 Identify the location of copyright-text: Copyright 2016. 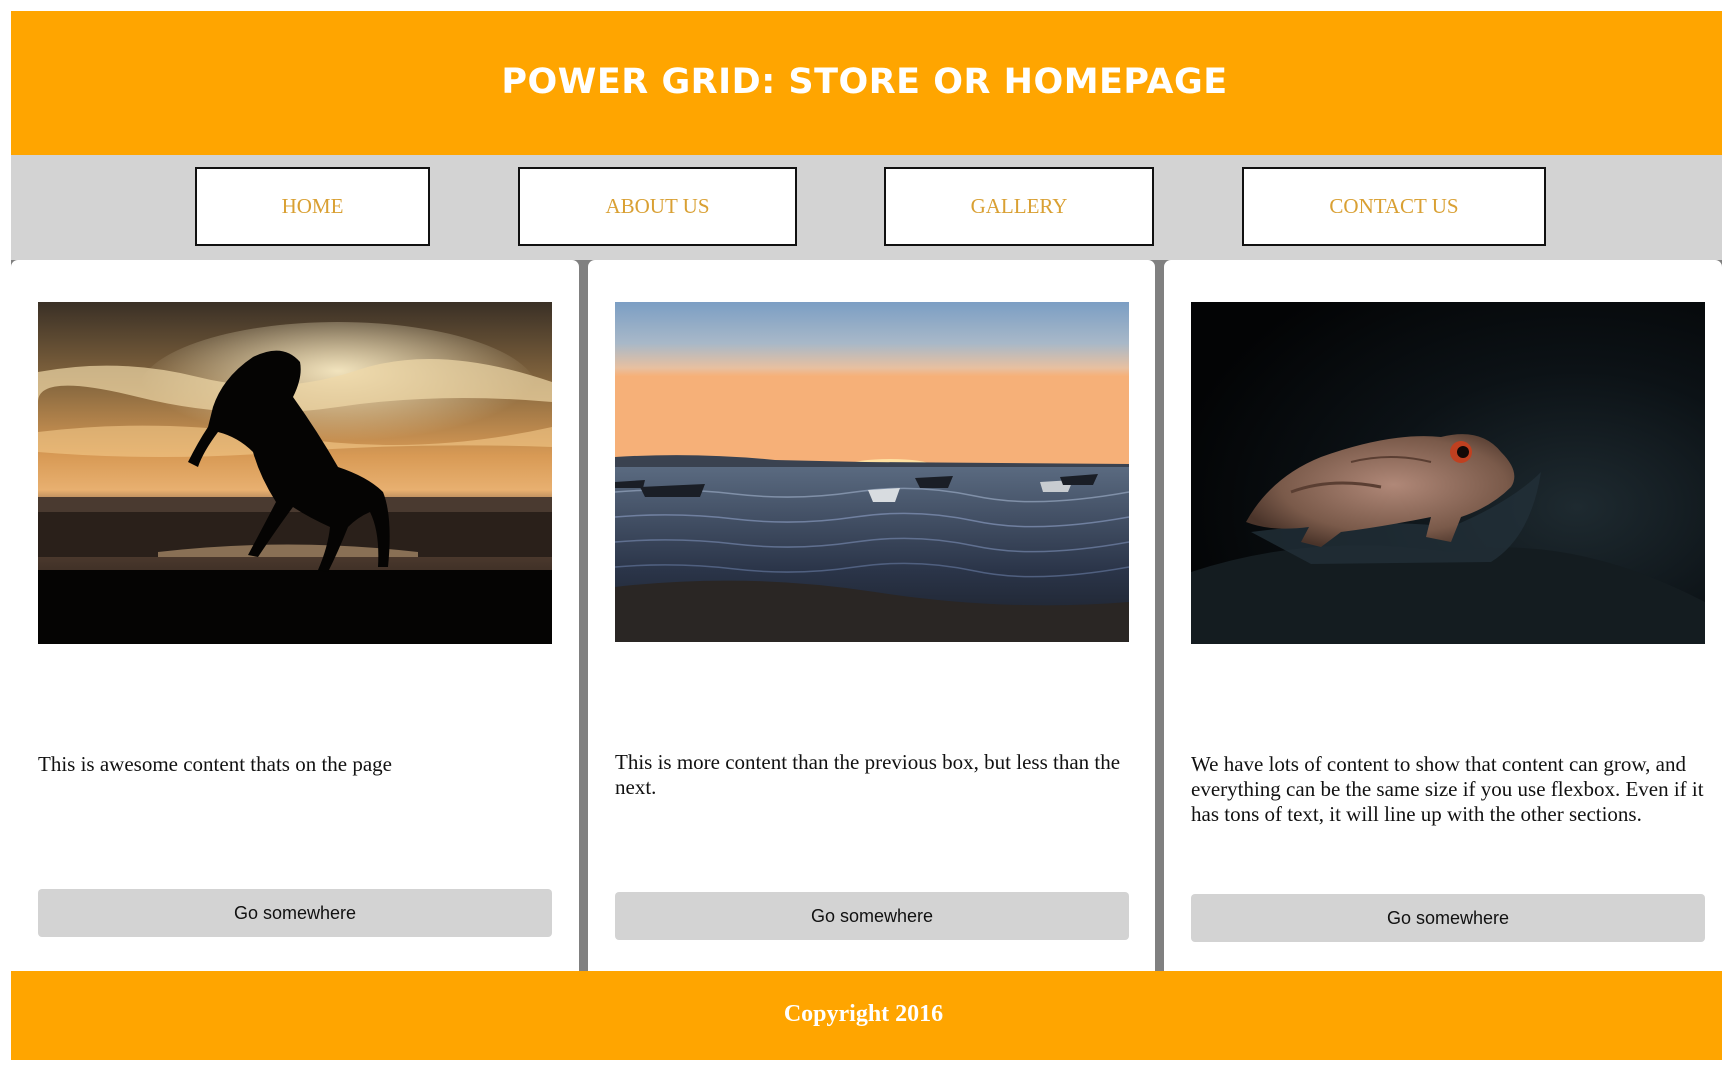
(863, 1014).